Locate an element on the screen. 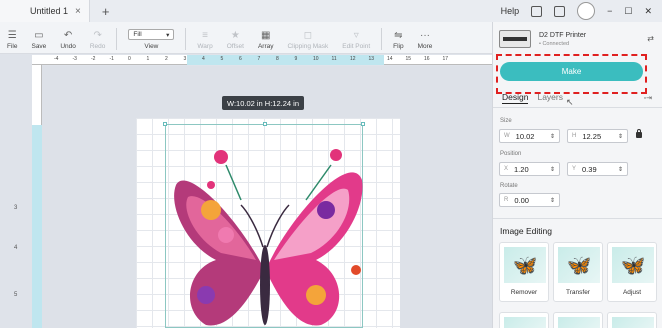 The height and width of the screenshot is (328, 662). more-label: More is located at coordinates (425, 46).